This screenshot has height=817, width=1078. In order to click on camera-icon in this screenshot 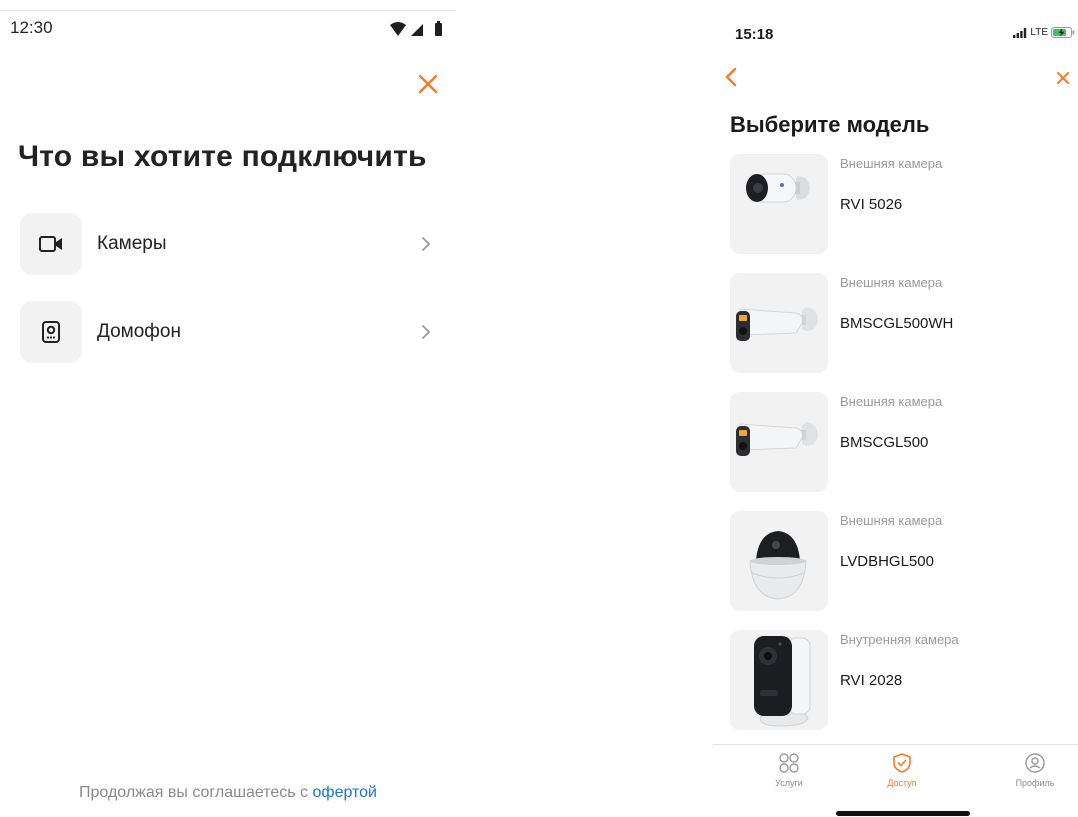, I will do `click(50, 244)`.